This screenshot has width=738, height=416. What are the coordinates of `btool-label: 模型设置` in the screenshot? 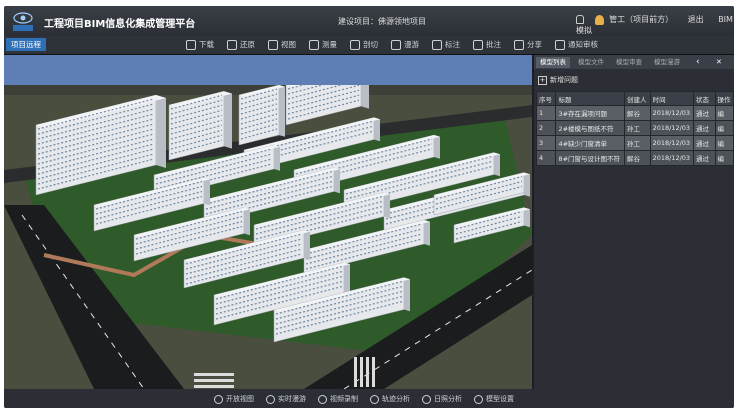 It's located at (500, 399).